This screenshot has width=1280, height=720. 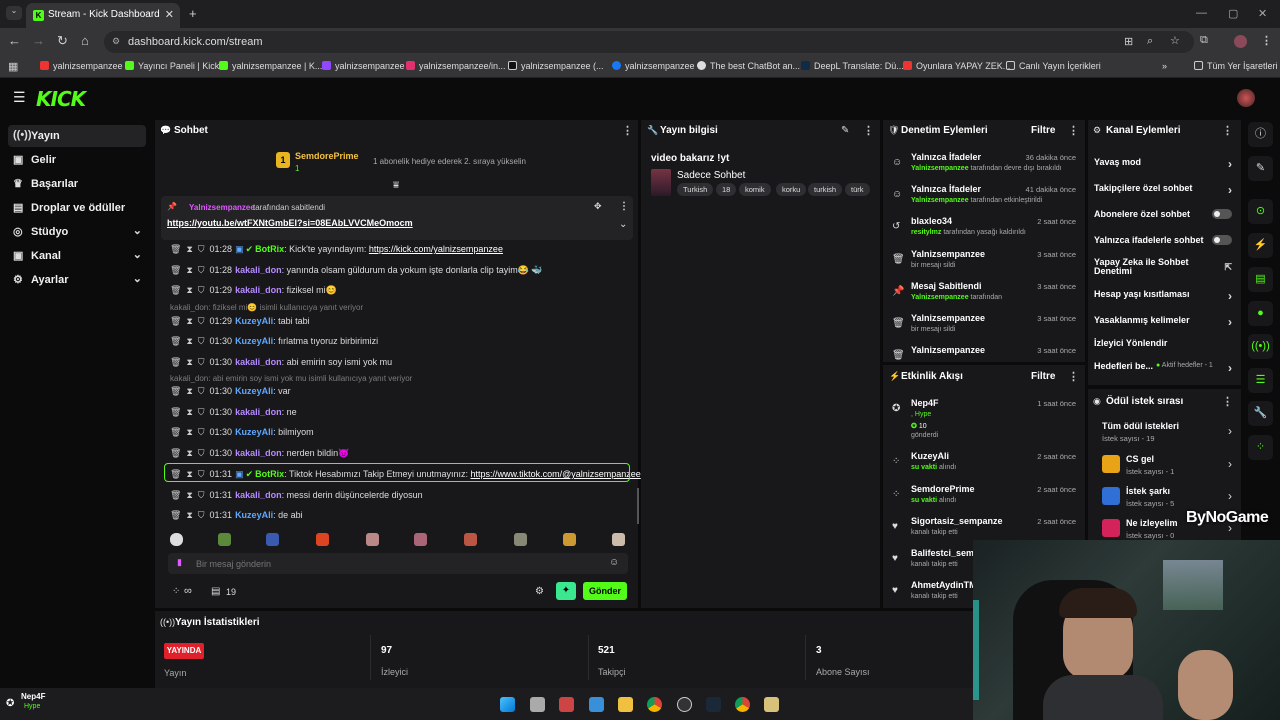 What do you see at coordinates (507, 704) in the screenshot?
I see `windows-start-icon` at bounding box center [507, 704].